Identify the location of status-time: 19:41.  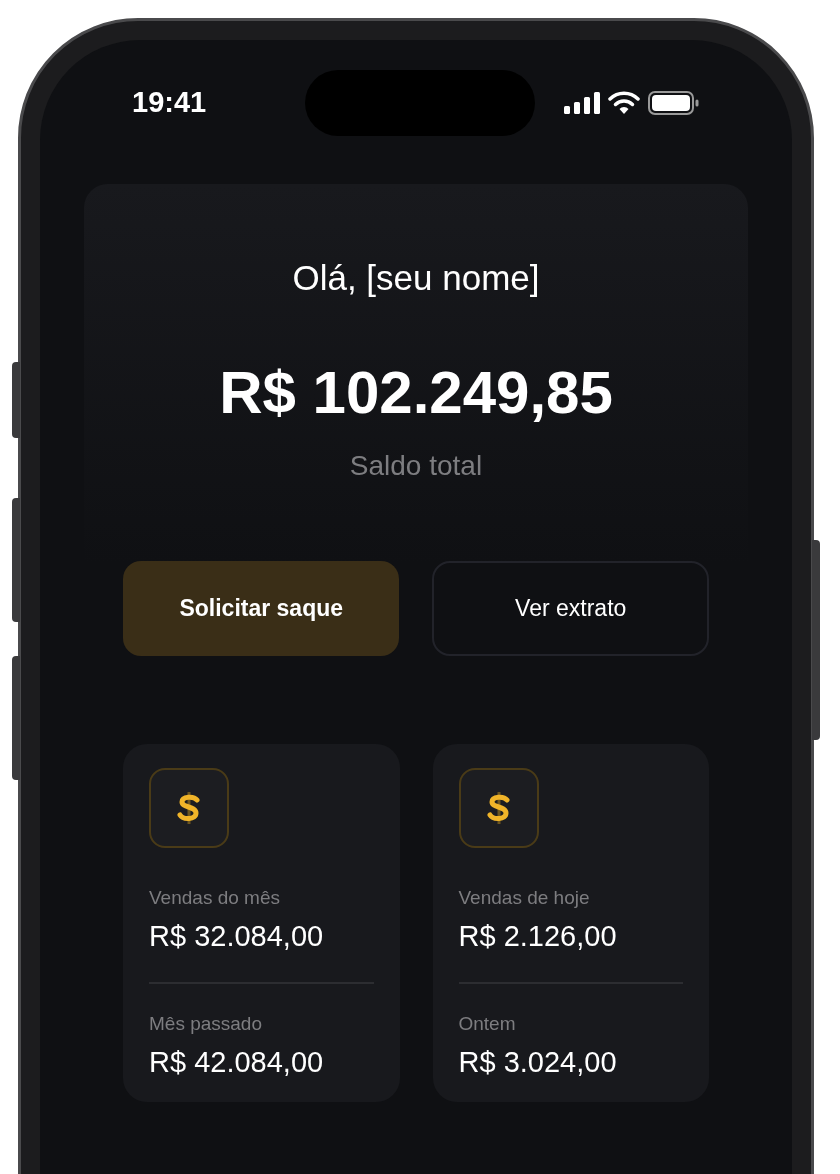
(169, 103).